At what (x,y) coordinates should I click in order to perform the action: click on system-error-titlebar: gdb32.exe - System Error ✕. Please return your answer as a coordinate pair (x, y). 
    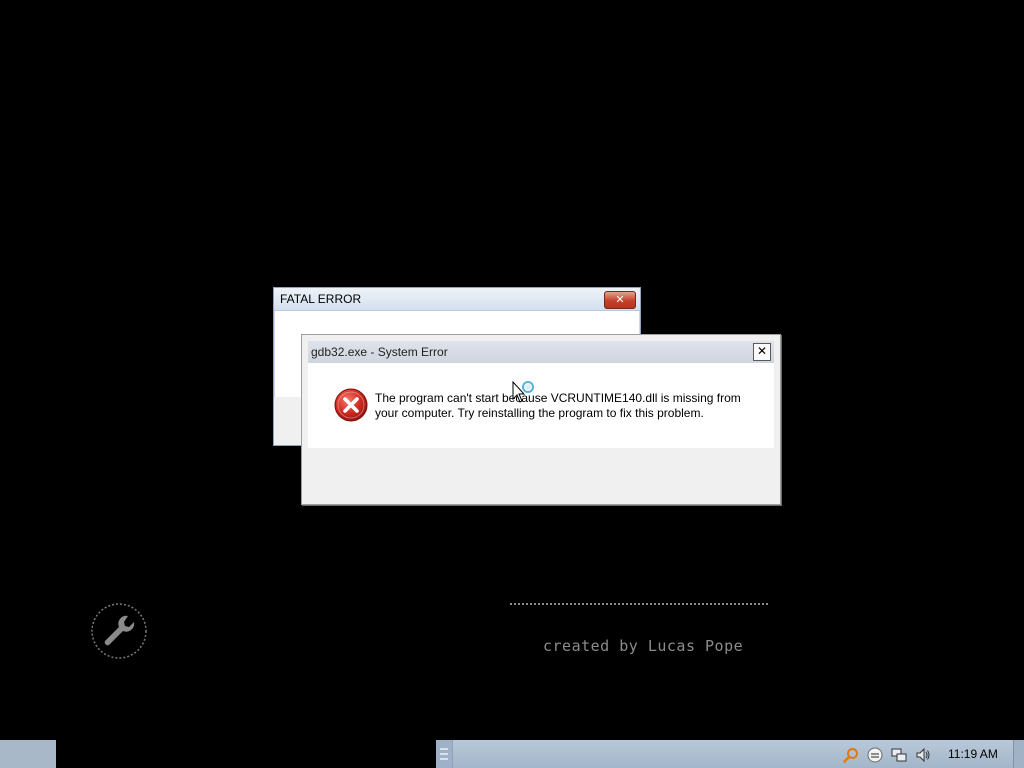
    Looking at the image, I should click on (541, 352).